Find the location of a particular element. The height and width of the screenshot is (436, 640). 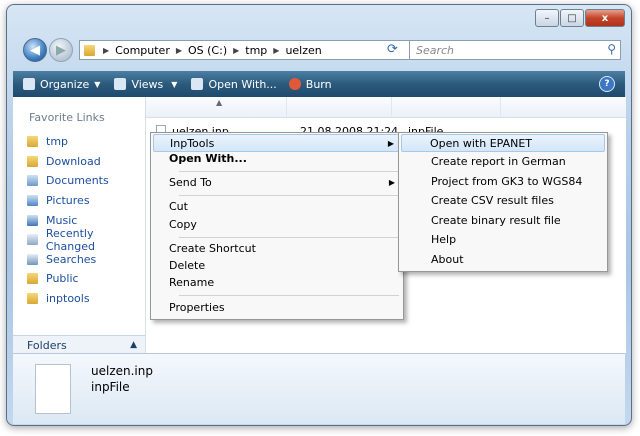

menu-item-label: Rename is located at coordinates (192, 282).